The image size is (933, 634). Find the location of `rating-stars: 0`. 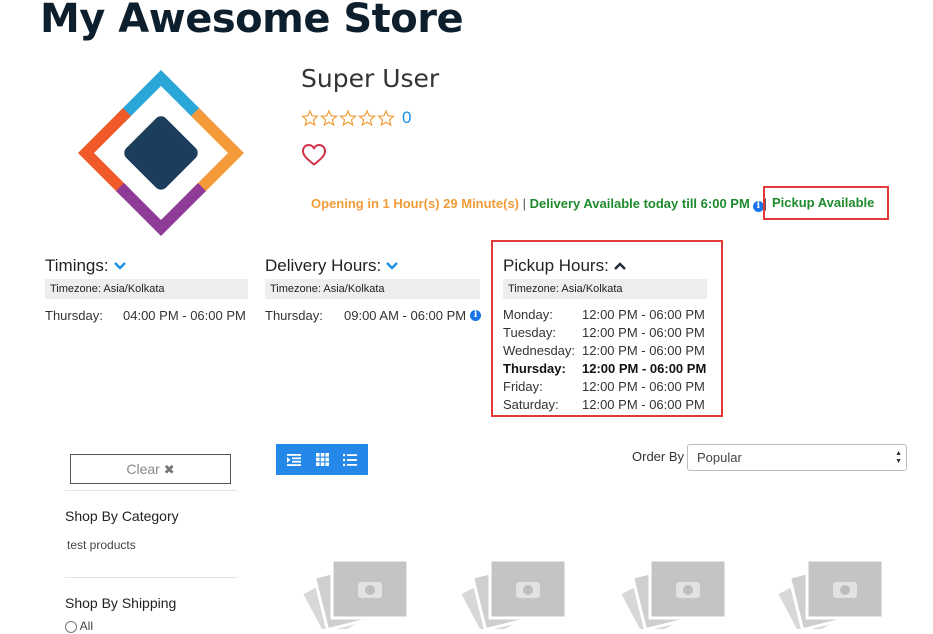

rating-stars: 0 is located at coordinates (356, 118).